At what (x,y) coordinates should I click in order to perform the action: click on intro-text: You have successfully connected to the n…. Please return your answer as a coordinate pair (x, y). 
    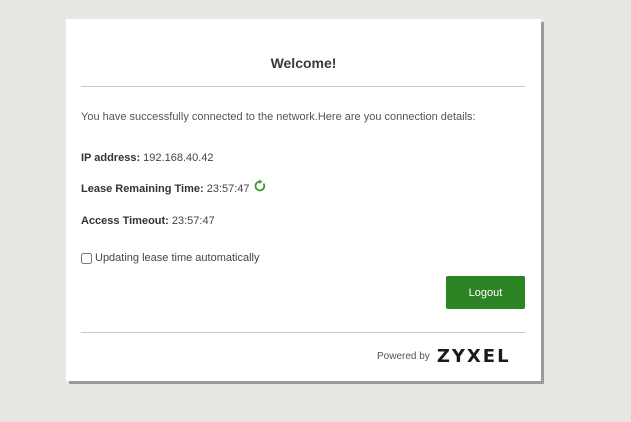
    Looking at the image, I should click on (278, 117).